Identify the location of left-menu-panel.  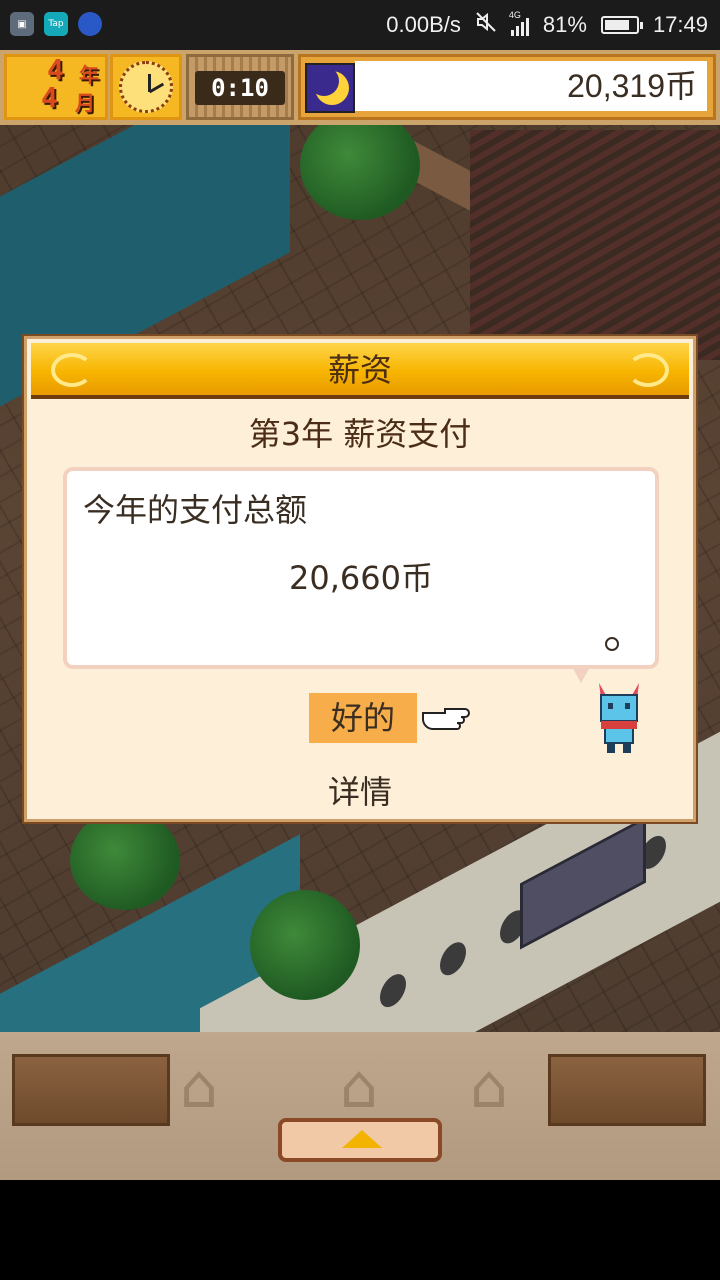
(91, 1090).